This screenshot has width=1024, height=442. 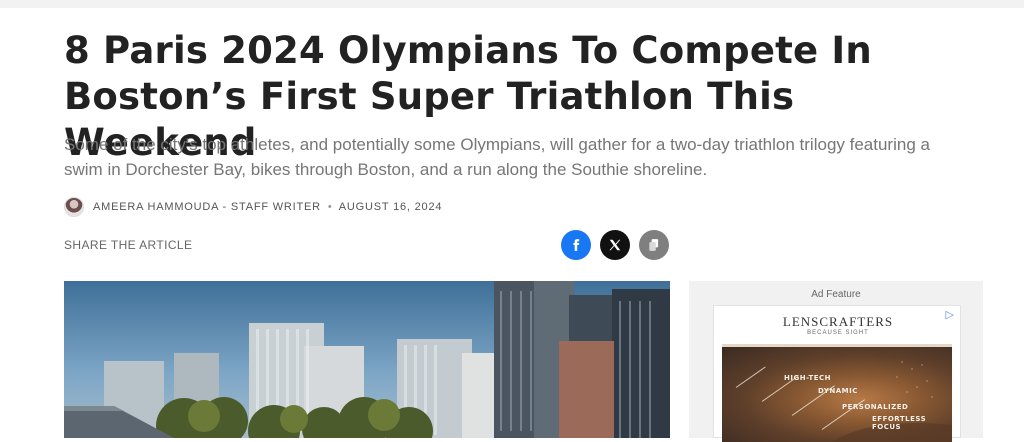 I want to click on x-icon, so click(x=615, y=245).